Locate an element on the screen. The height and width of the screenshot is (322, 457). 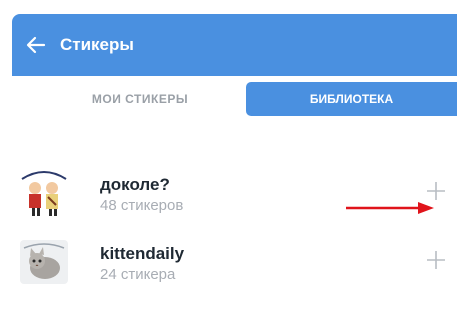
sticker-pack-name: доколе? is located at coordinates (135, 184).